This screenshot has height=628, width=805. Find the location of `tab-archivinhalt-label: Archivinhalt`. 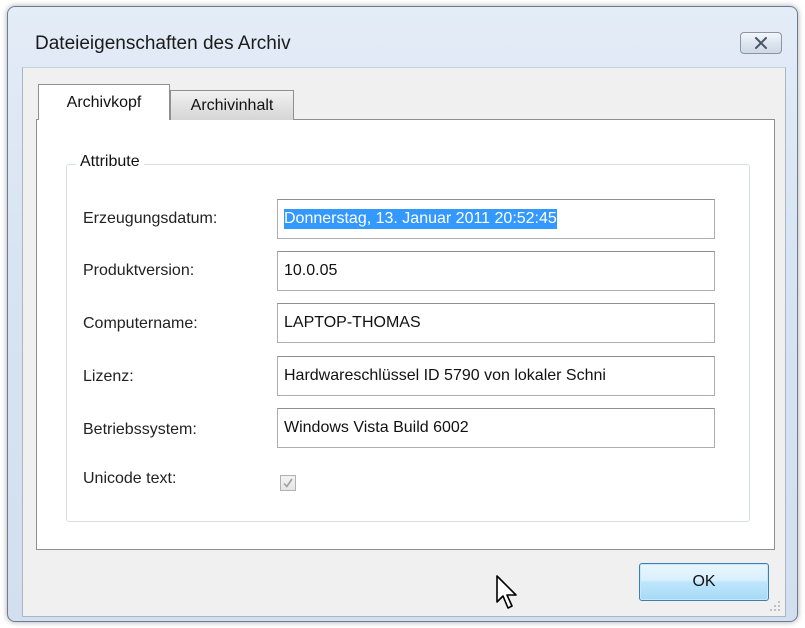

tab-archivinhalt-label: Archivinhalt is located at coordinates (232, 105).